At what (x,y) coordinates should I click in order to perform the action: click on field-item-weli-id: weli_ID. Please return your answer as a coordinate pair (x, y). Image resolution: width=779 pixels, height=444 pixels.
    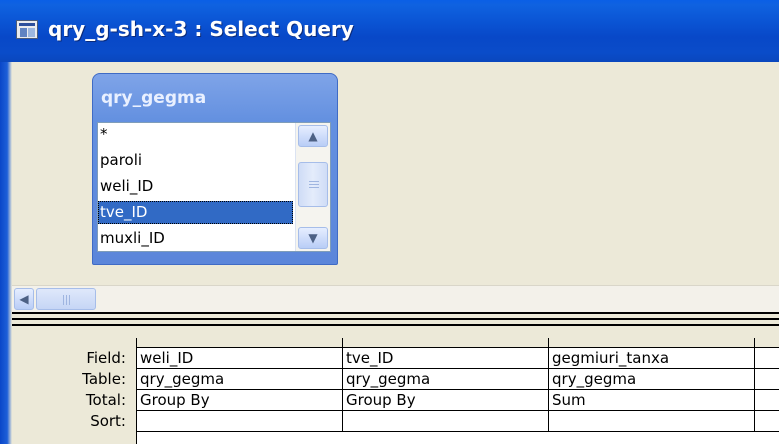
    Looking at the image, I should click on (195, 186).